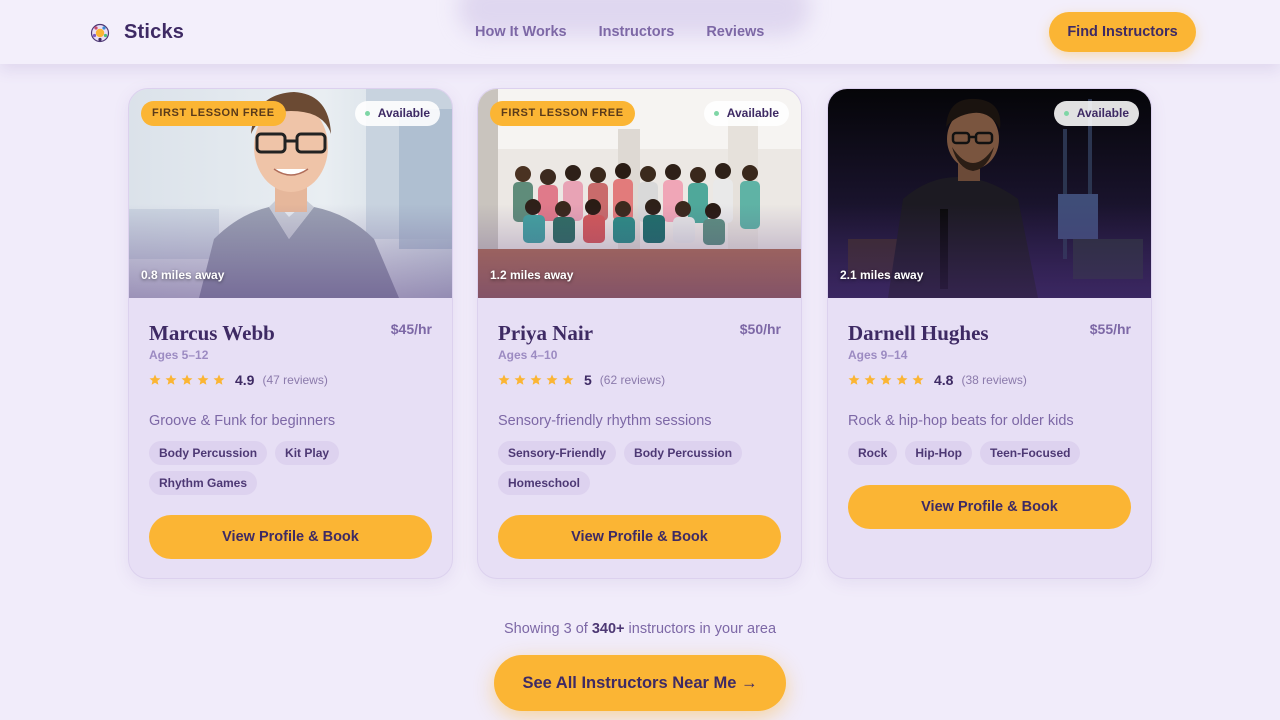 The image size is (1280, 720). What do you see at coordinates (528, 355) in the screenshot?
I see `age-range: Ages 4–10` at bounding box center [528, 355].